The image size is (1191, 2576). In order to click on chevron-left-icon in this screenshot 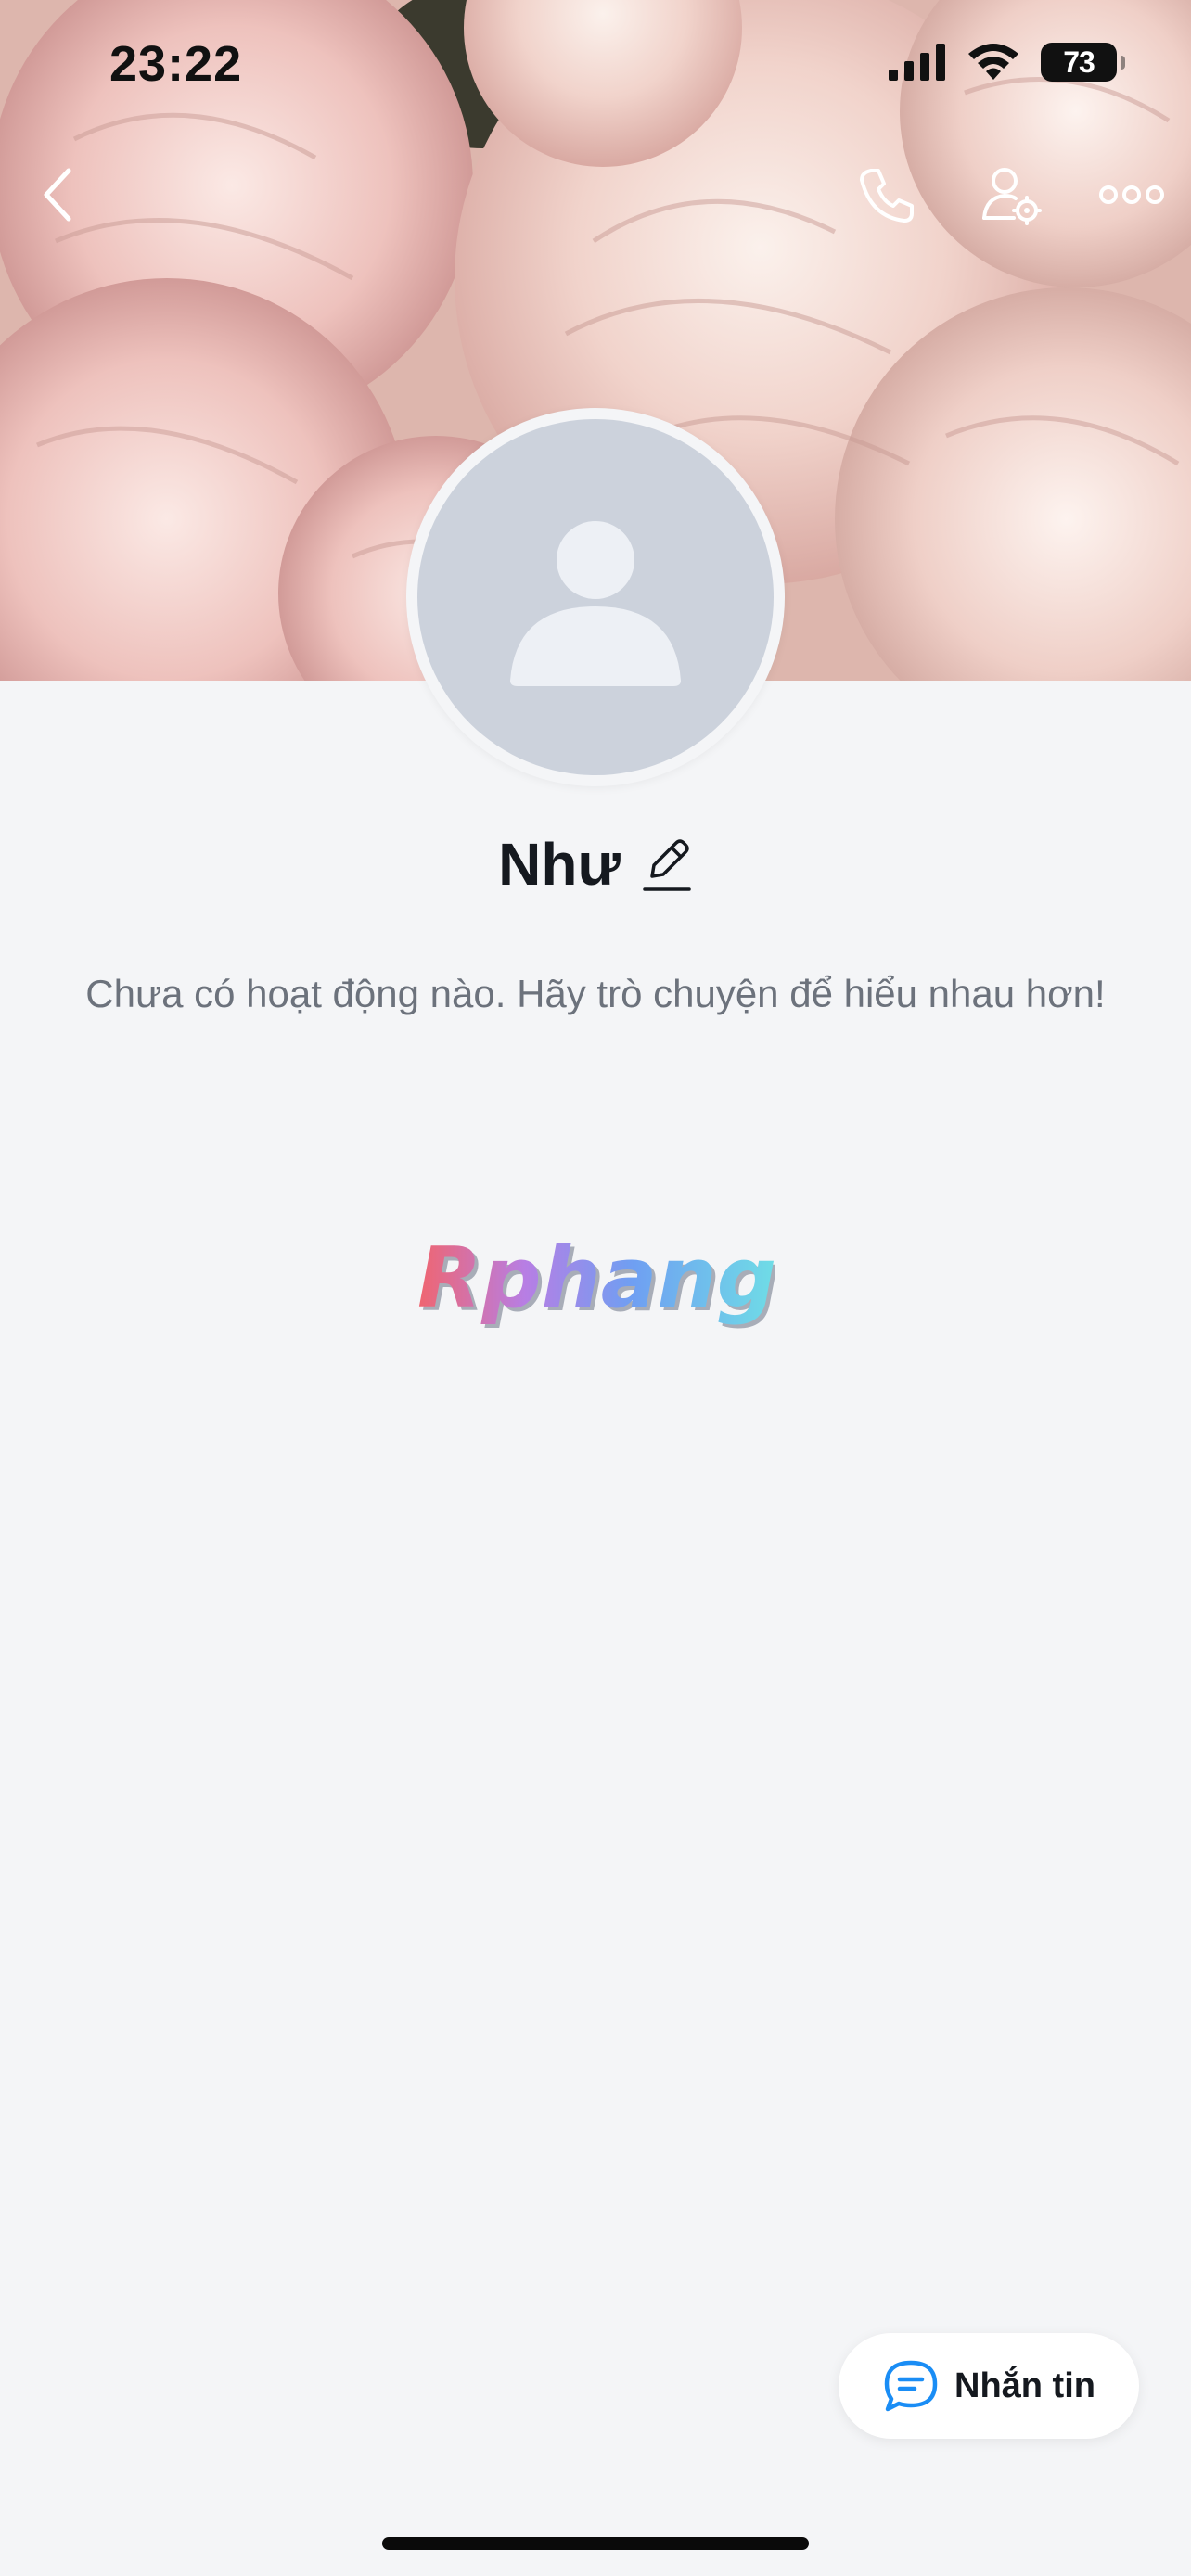, I will do `click(57, 195)`.